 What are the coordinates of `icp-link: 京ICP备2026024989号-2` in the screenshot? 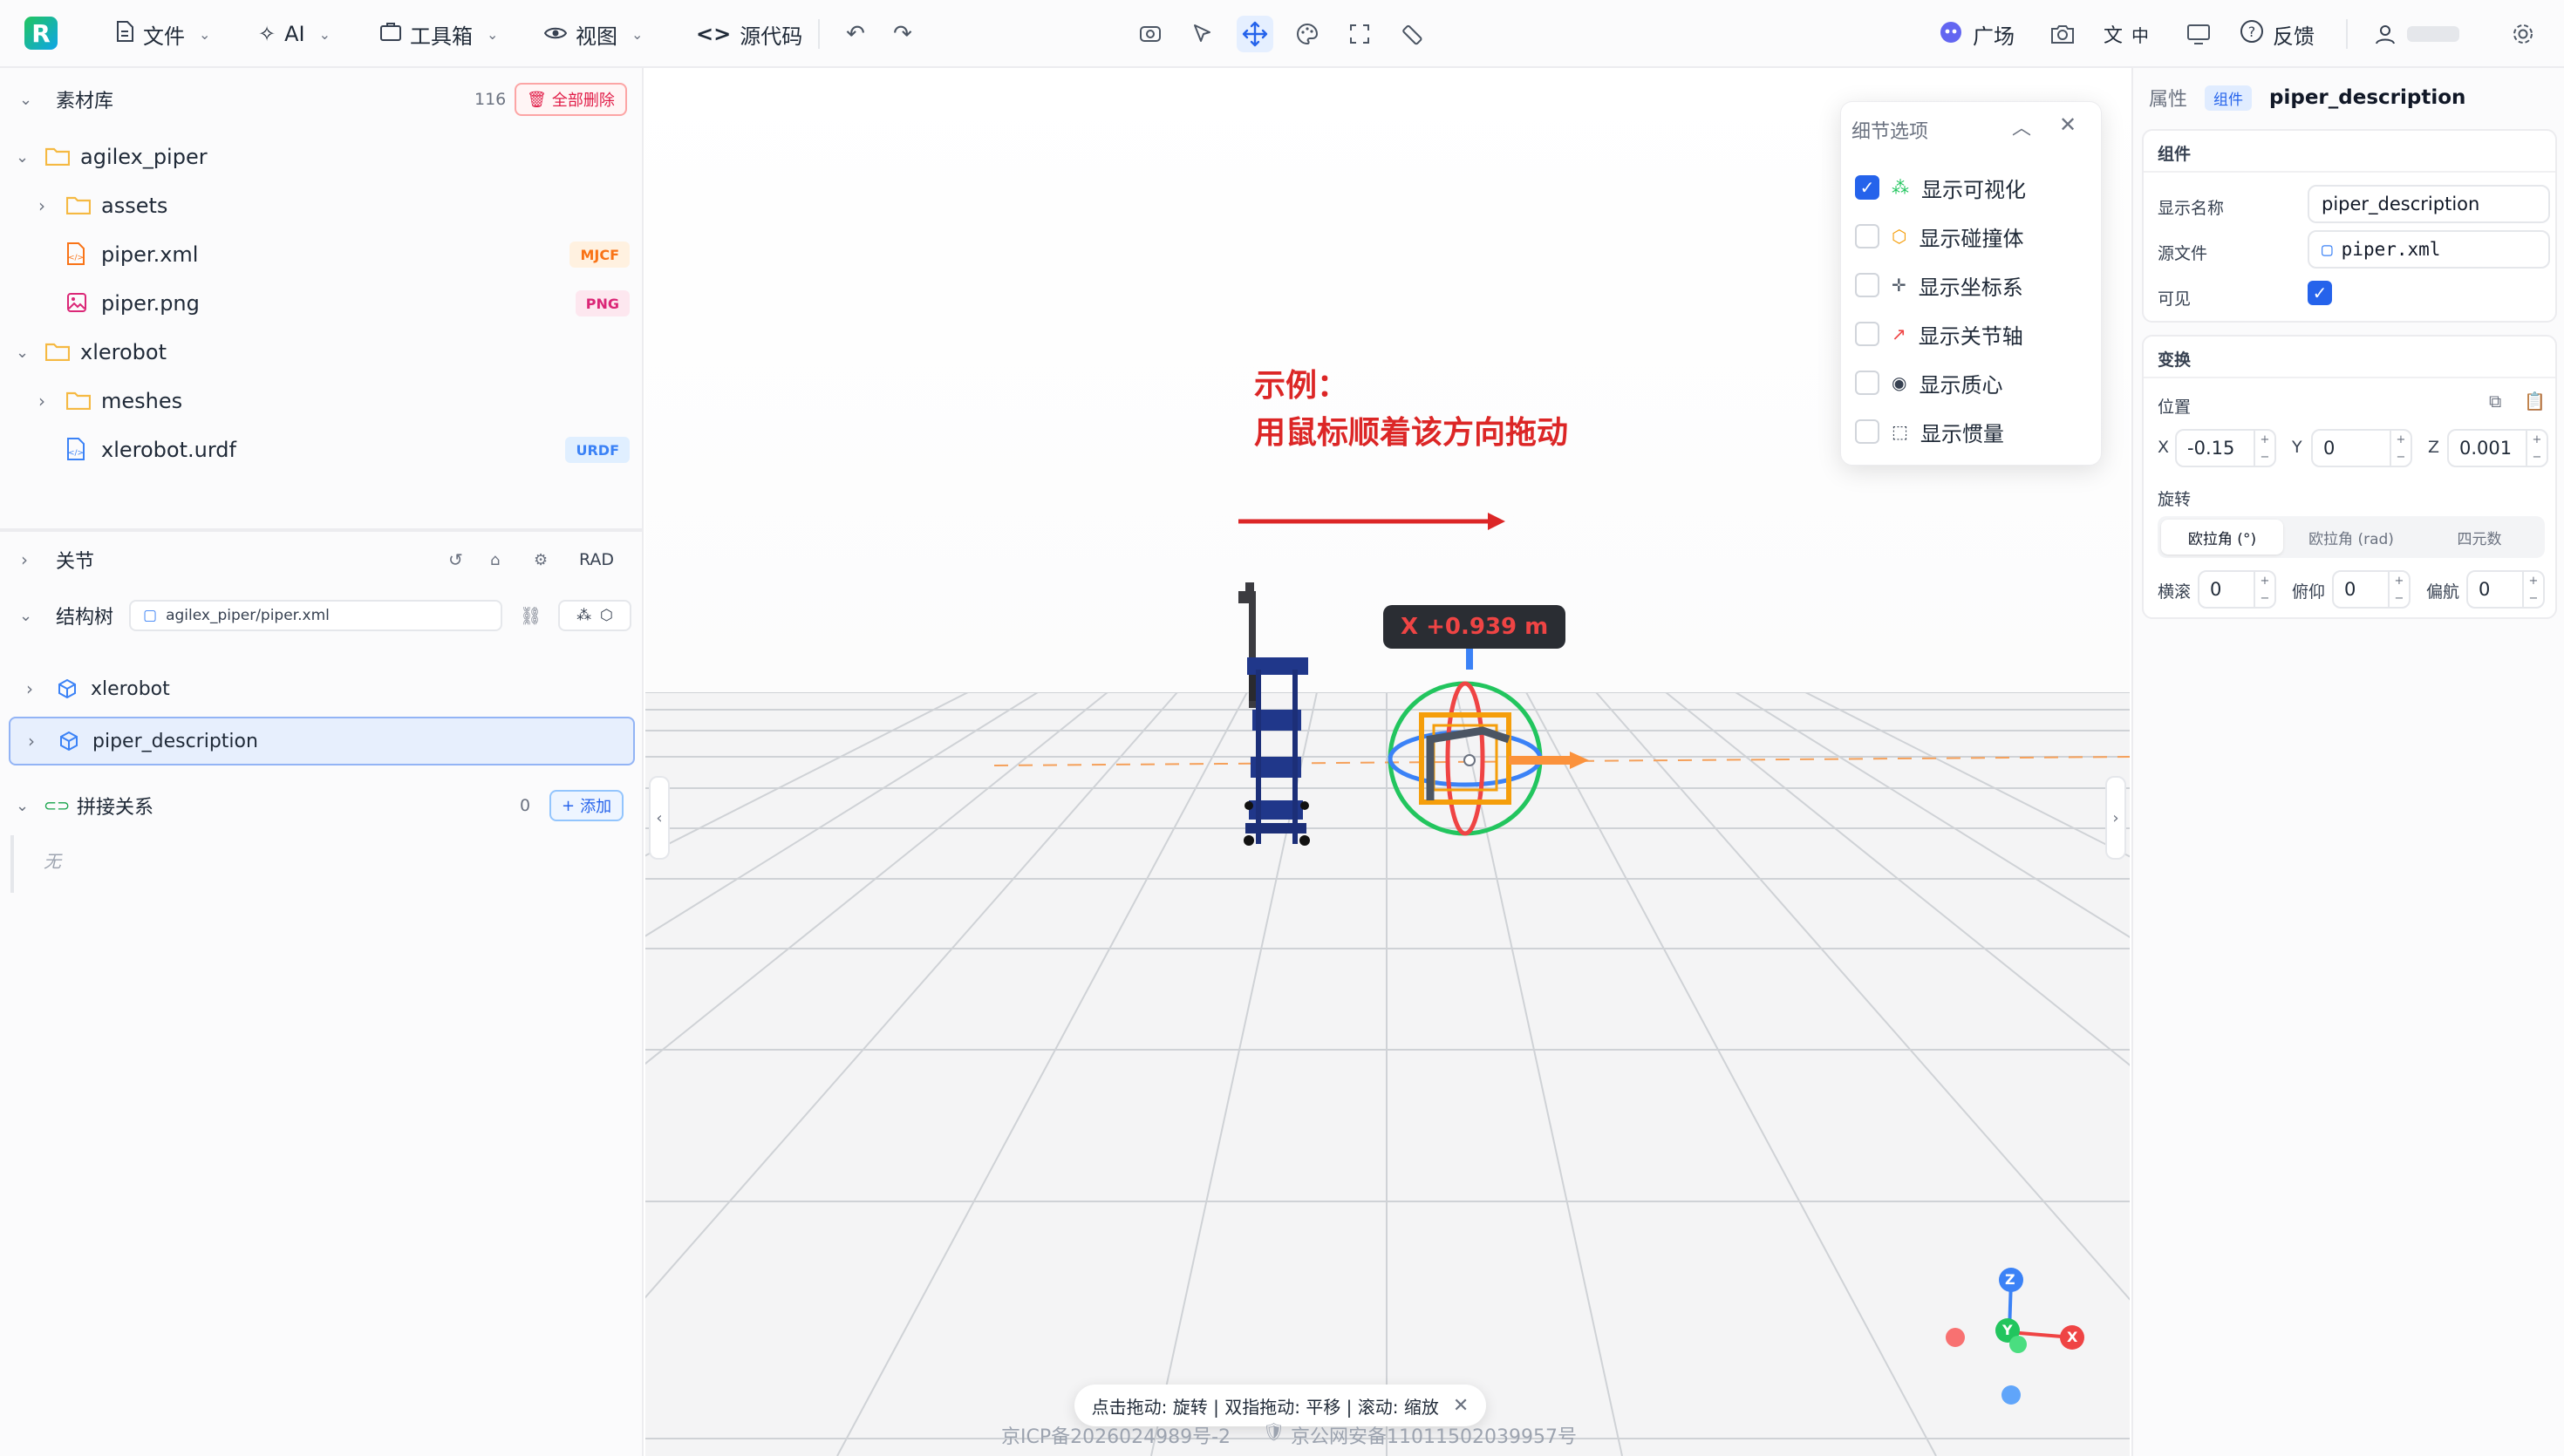 It's located at (1116, 1435).